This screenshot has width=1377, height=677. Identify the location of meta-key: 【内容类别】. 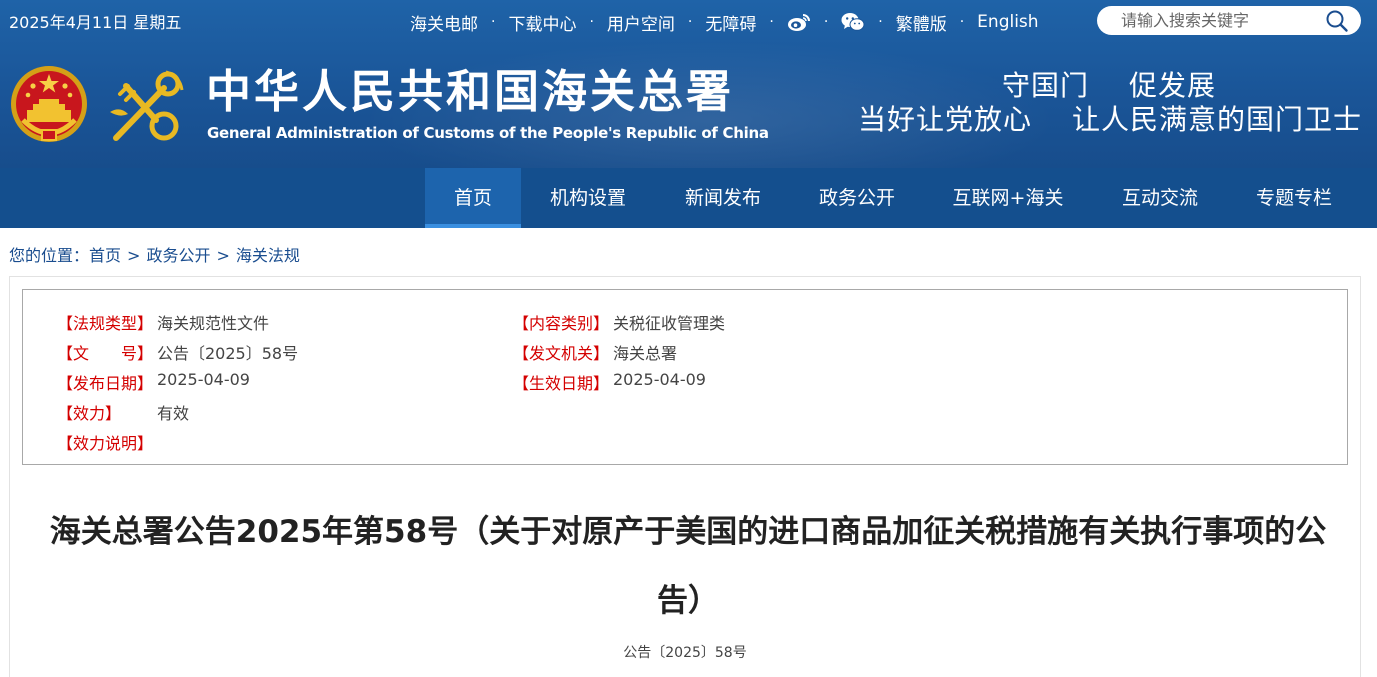
(561, 323).